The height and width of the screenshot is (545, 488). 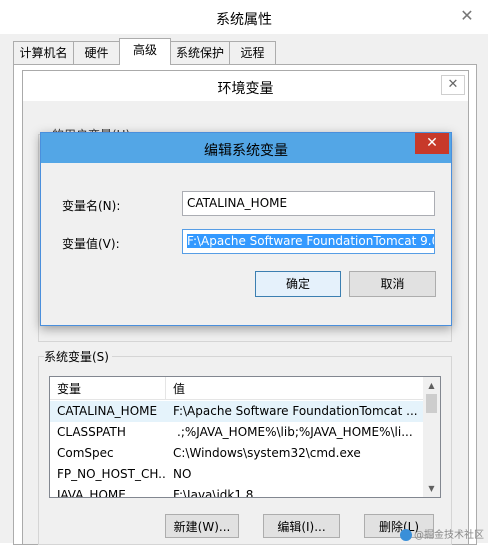 What do you see at coordinates (91, 244) in the screenshot?
I see `variable-value-label: 变量值(V):` at bounding box center [91, 244].